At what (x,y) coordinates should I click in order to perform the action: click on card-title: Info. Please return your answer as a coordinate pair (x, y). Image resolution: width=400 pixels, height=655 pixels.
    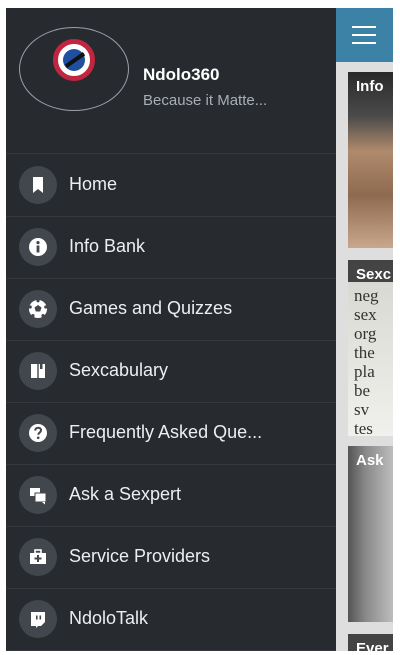
    Looking at the image, I should click on (370, 86).